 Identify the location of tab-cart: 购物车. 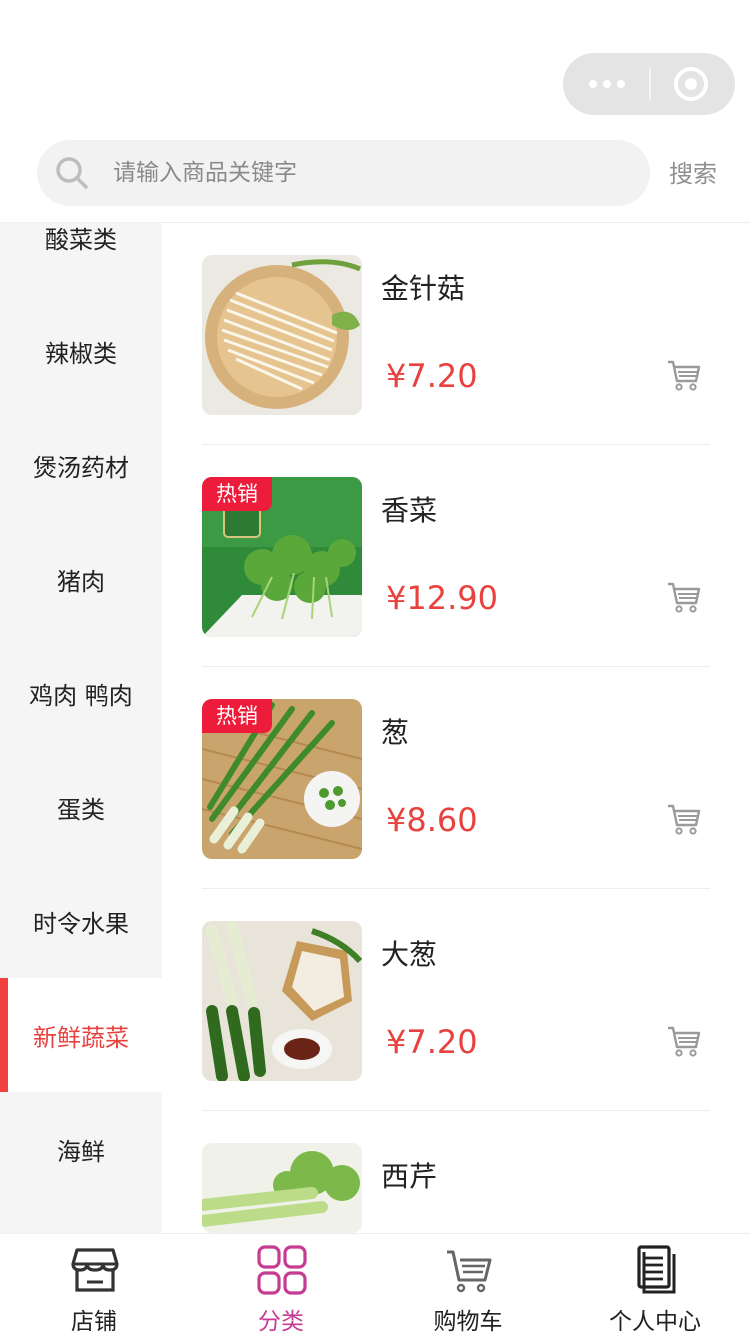
(468, 1284).